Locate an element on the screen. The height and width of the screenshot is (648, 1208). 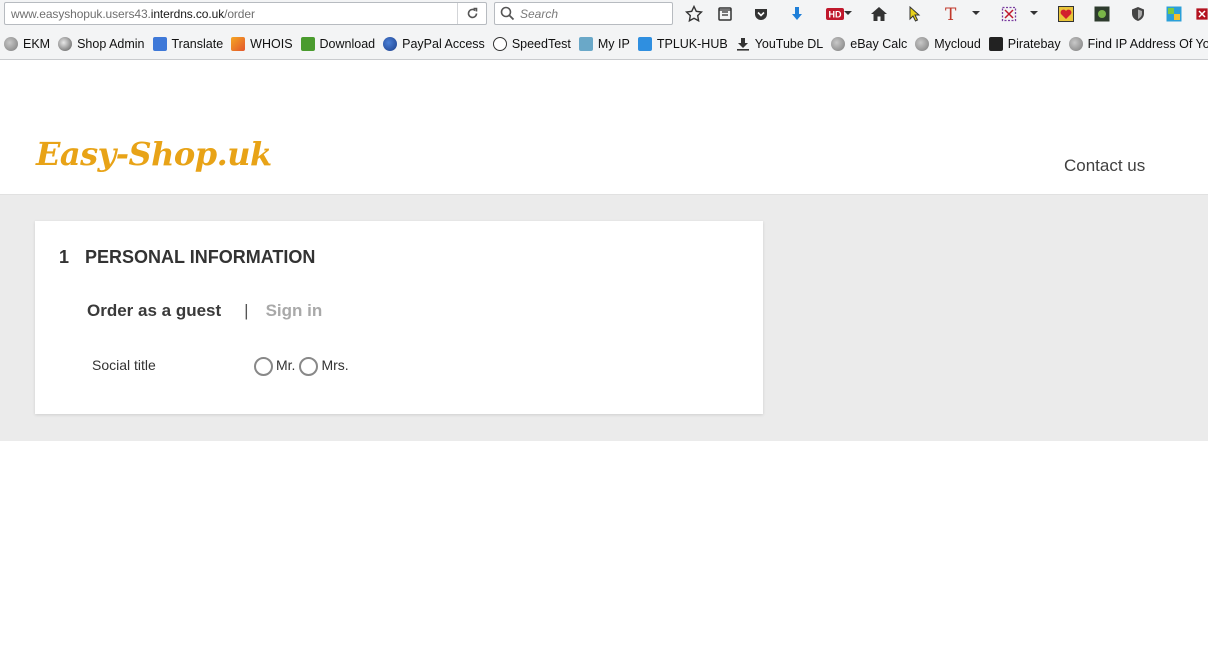
cursor-icon is located at coordinates (915, 14).